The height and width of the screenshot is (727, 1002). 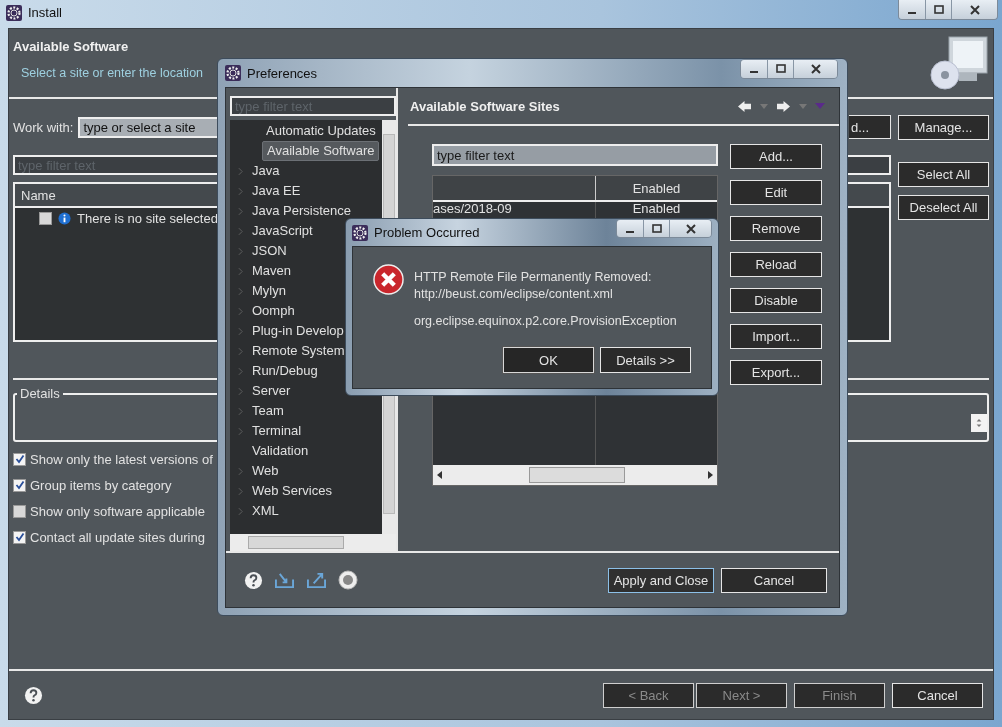 What do you see at coordinates (64, 218) in the screenshot?
I see `info-icon` at bounding box center [64, 218].